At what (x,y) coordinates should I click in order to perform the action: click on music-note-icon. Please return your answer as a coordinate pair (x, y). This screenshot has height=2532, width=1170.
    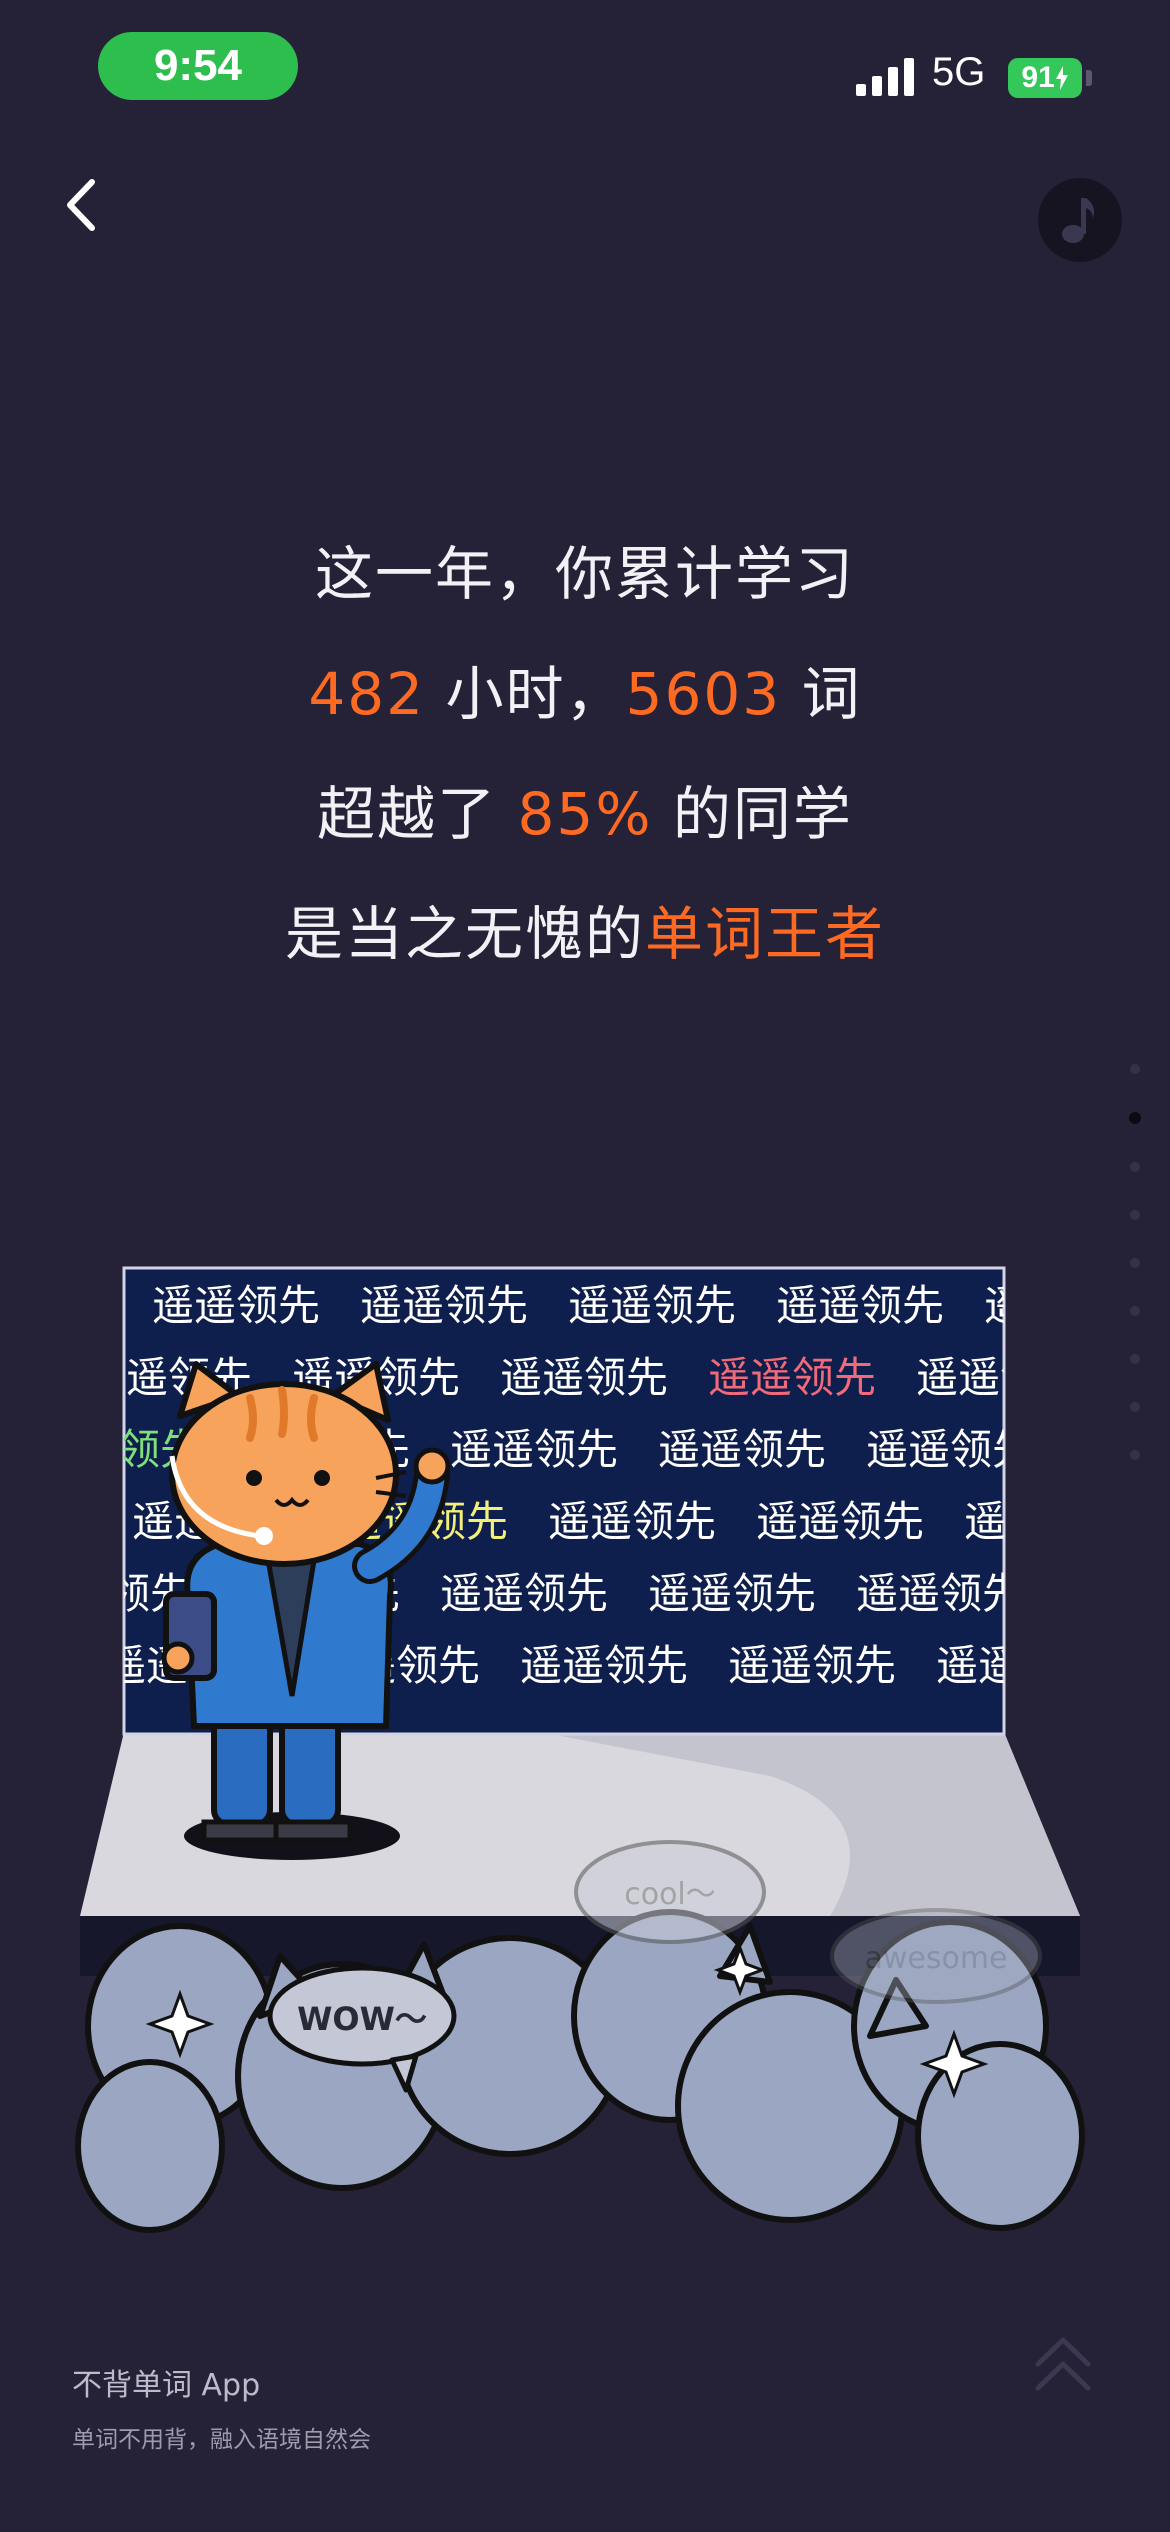
    Looking at the image, I should click on (1078, 220).